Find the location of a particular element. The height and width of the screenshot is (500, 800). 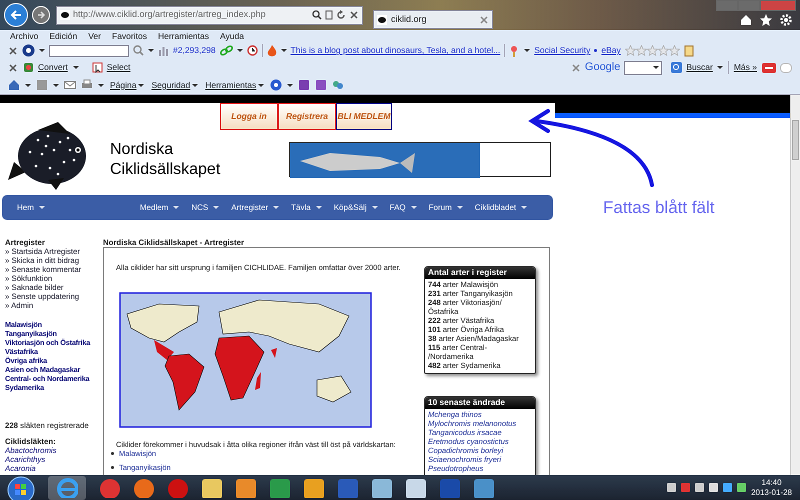

star-rating is located at coordinates (652, 50).